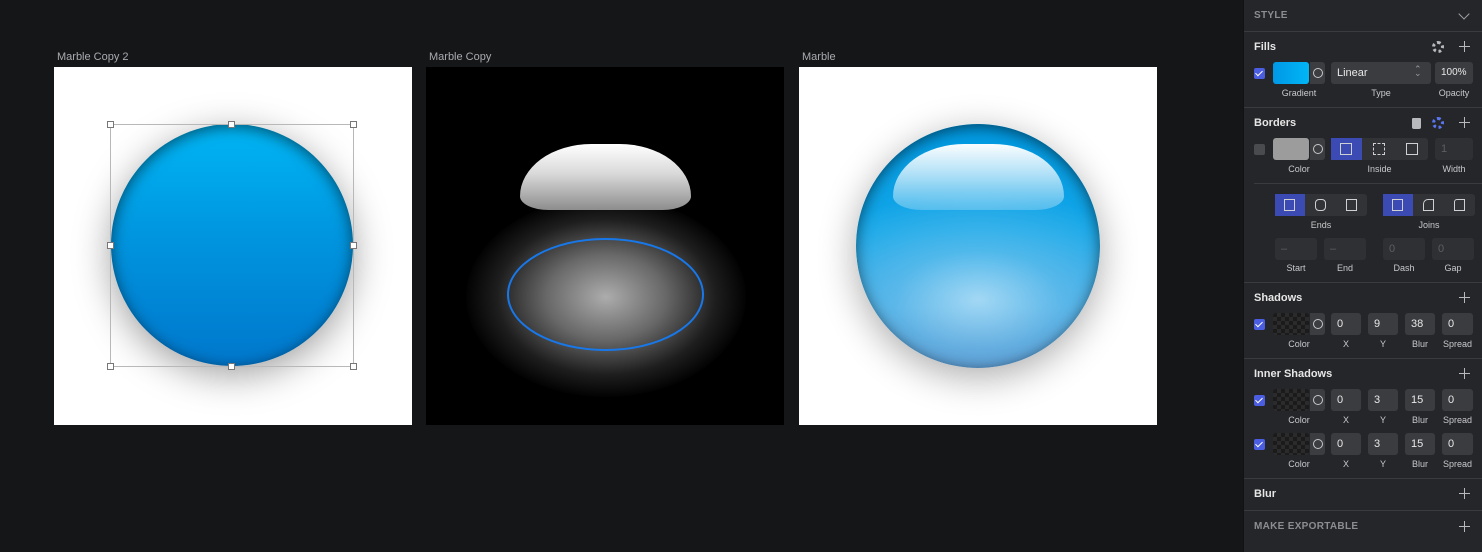 This screenshot has width=1482, height=552. Describe the element at coordinates (1454, 149) in the screenshot. I see `border-width-field: 1` at that location.